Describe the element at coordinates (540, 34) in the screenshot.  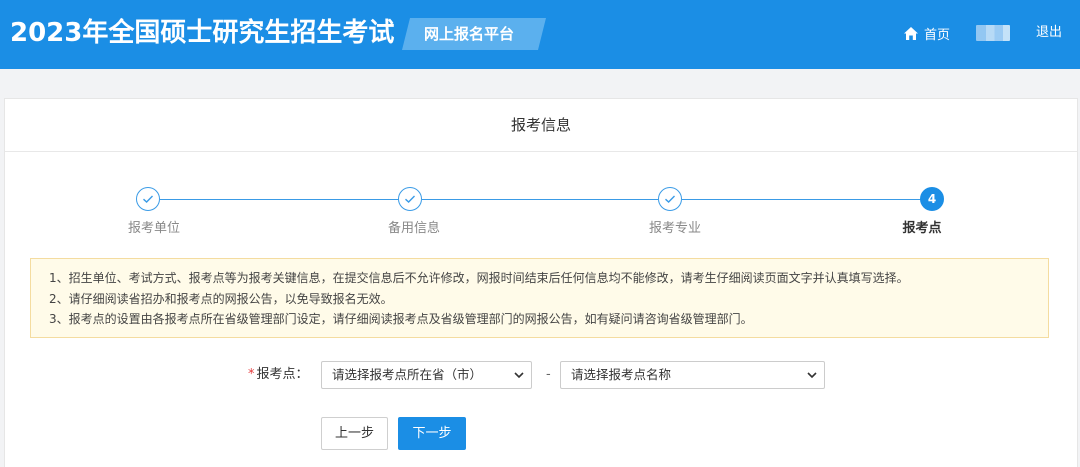
I see `top-header: 2023年全国硕士研究生招生考试 网上报名平台 首页 退出` at that location.